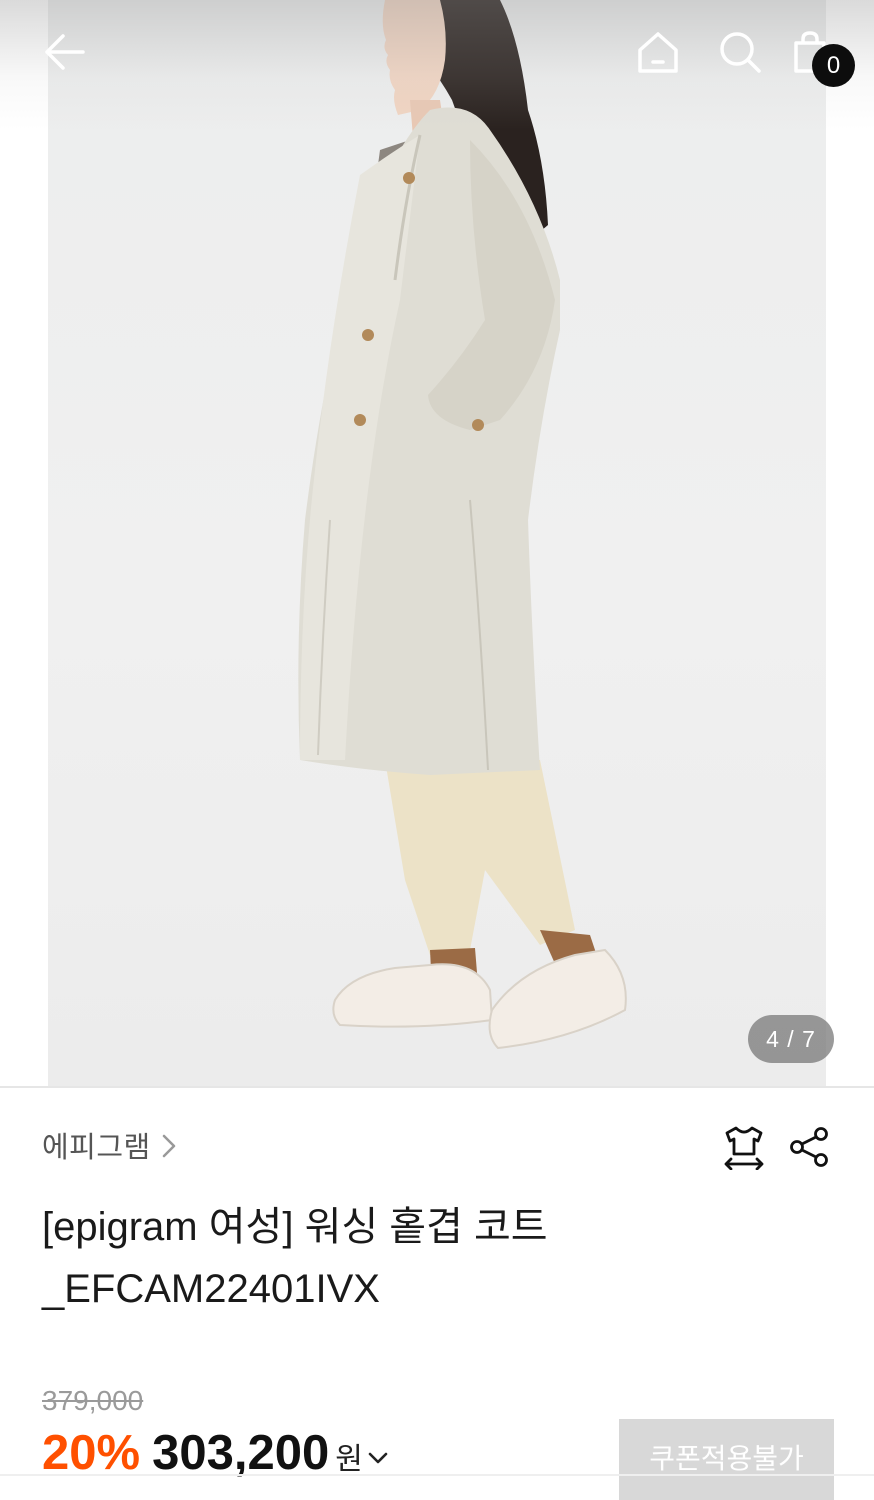  What do you see at coordinates (295, 1227) in the screenshot?
I see `product-title-line-1: [epigram 여성] 워싱 홑겹 코트` at bounding box center [295, 1227].